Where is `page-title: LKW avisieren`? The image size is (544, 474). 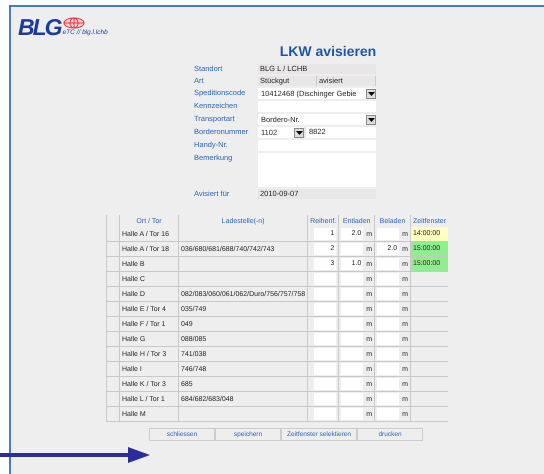 page-title: LKW avisieren is located at coordinates (328, 51).